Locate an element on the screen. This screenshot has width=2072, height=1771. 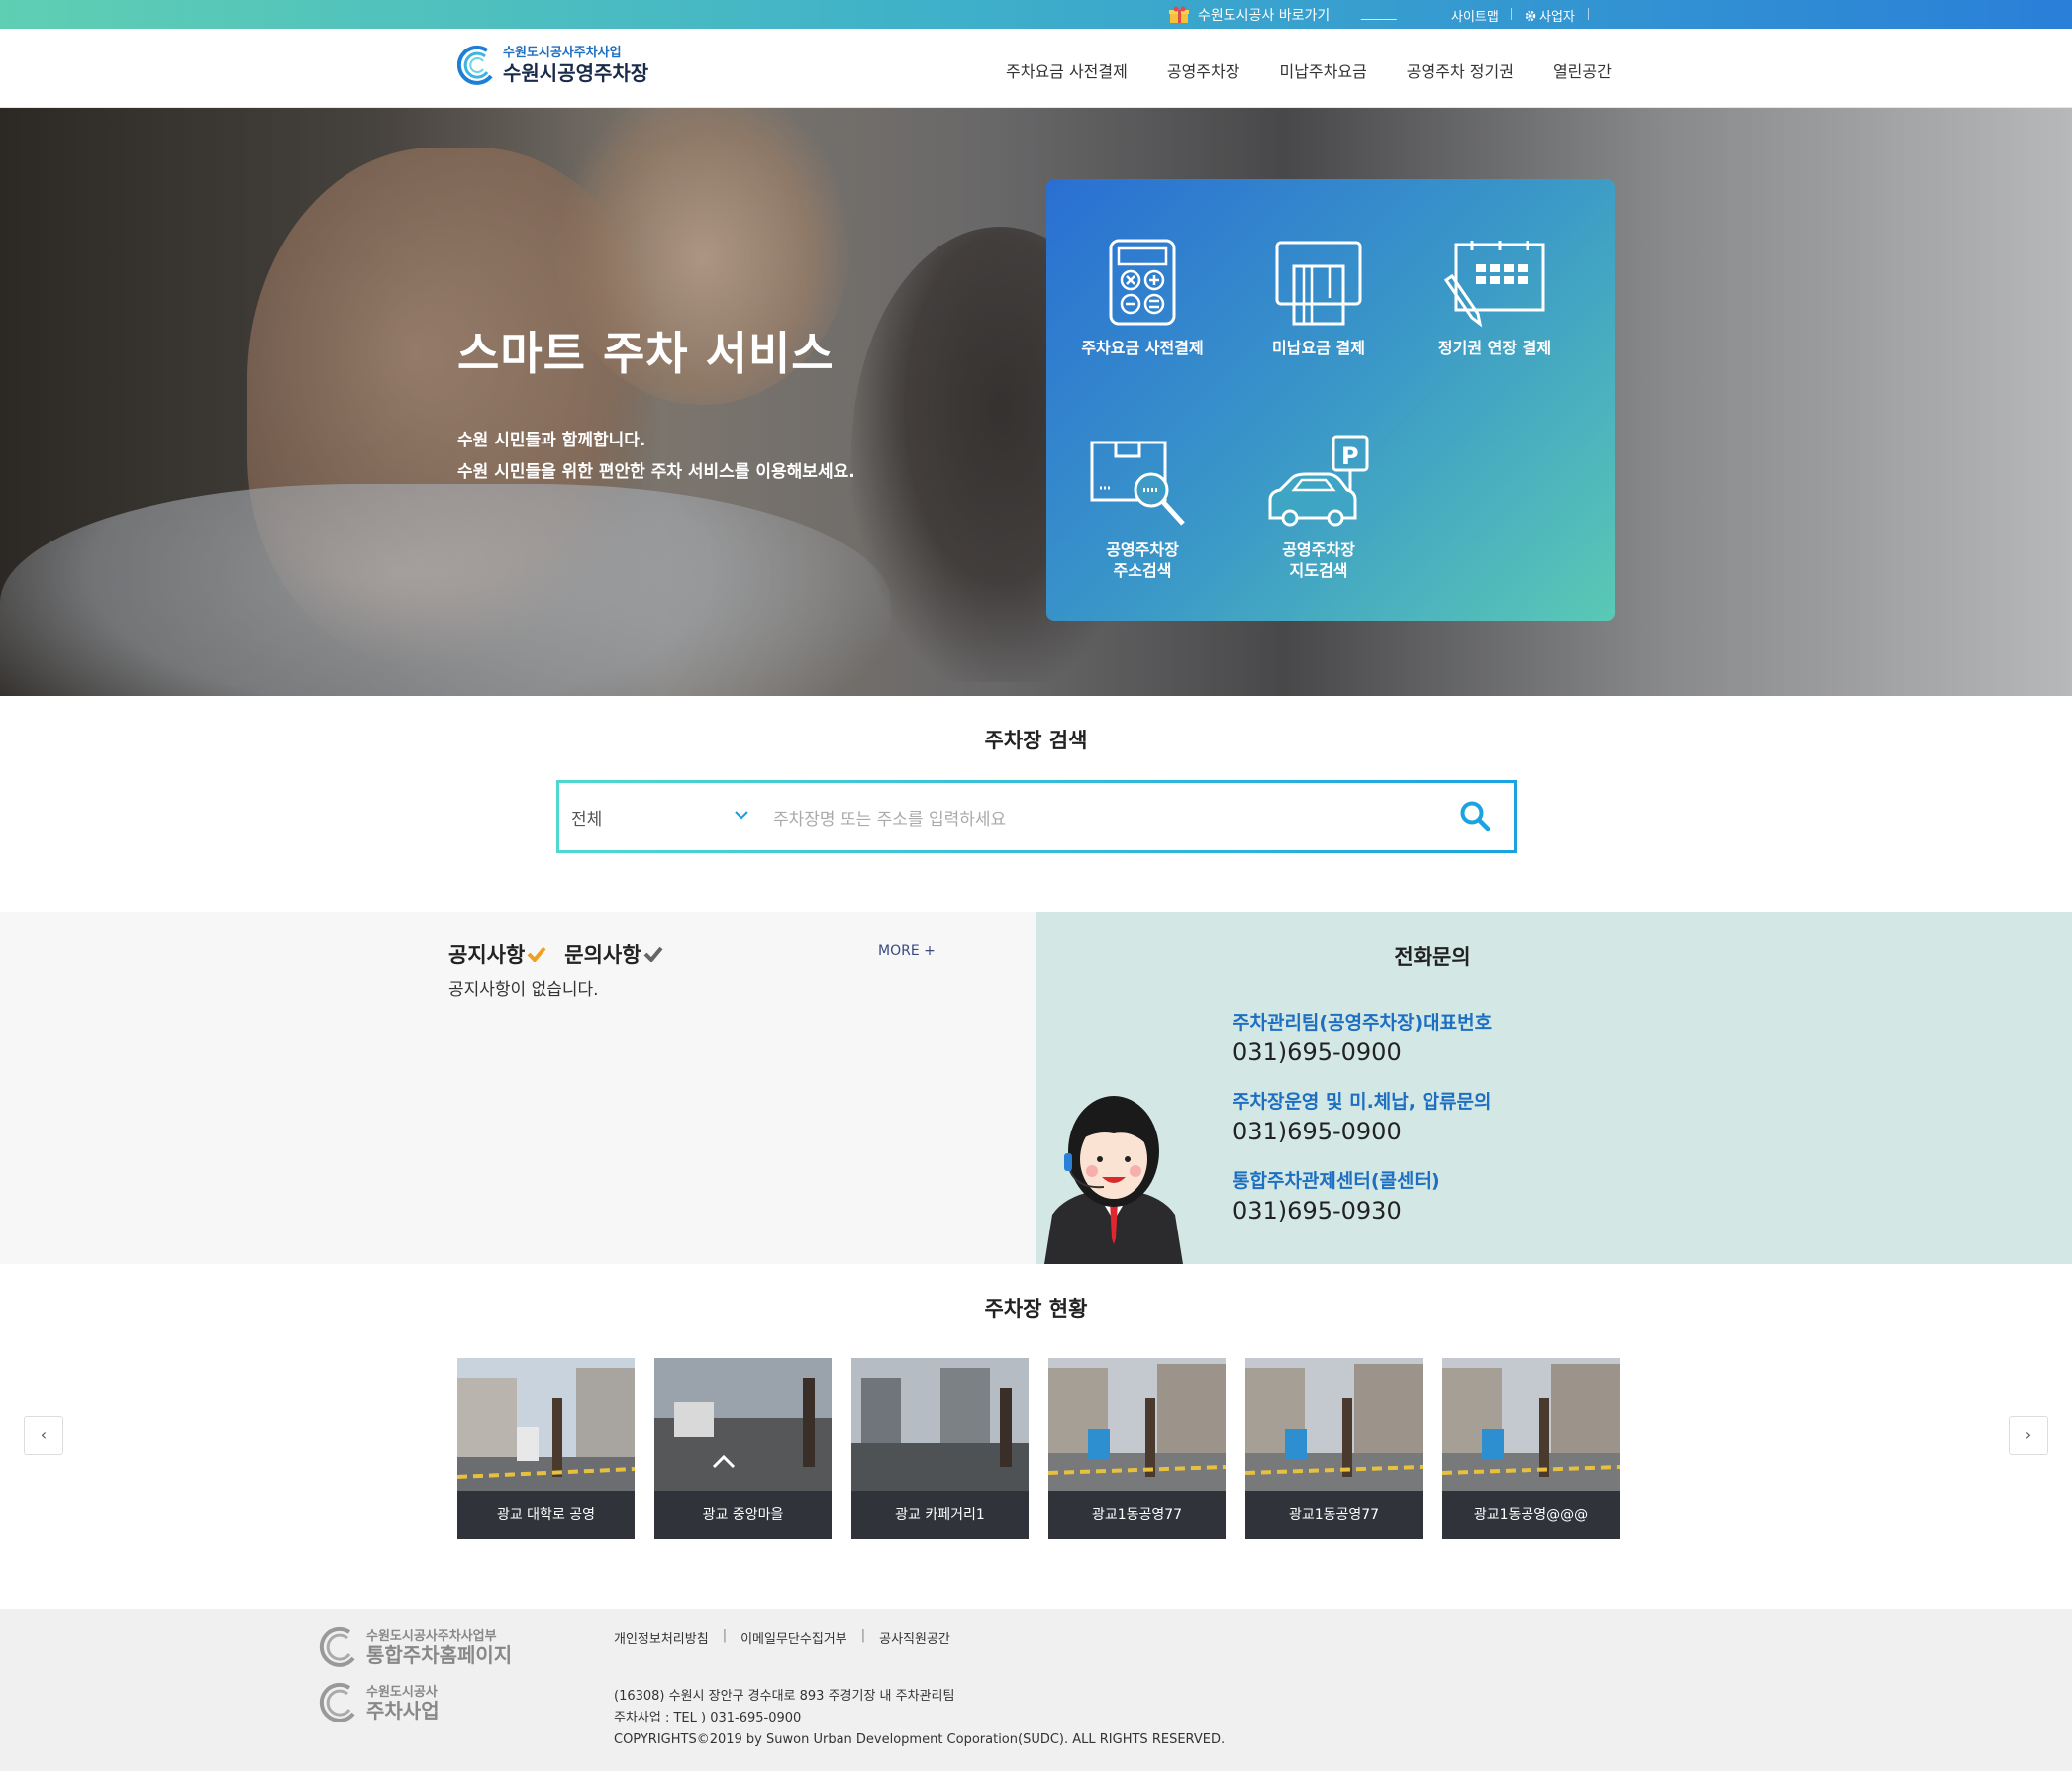
parking-lot-name: 광교 중앙마을 is located at coordinates (743, 1515).